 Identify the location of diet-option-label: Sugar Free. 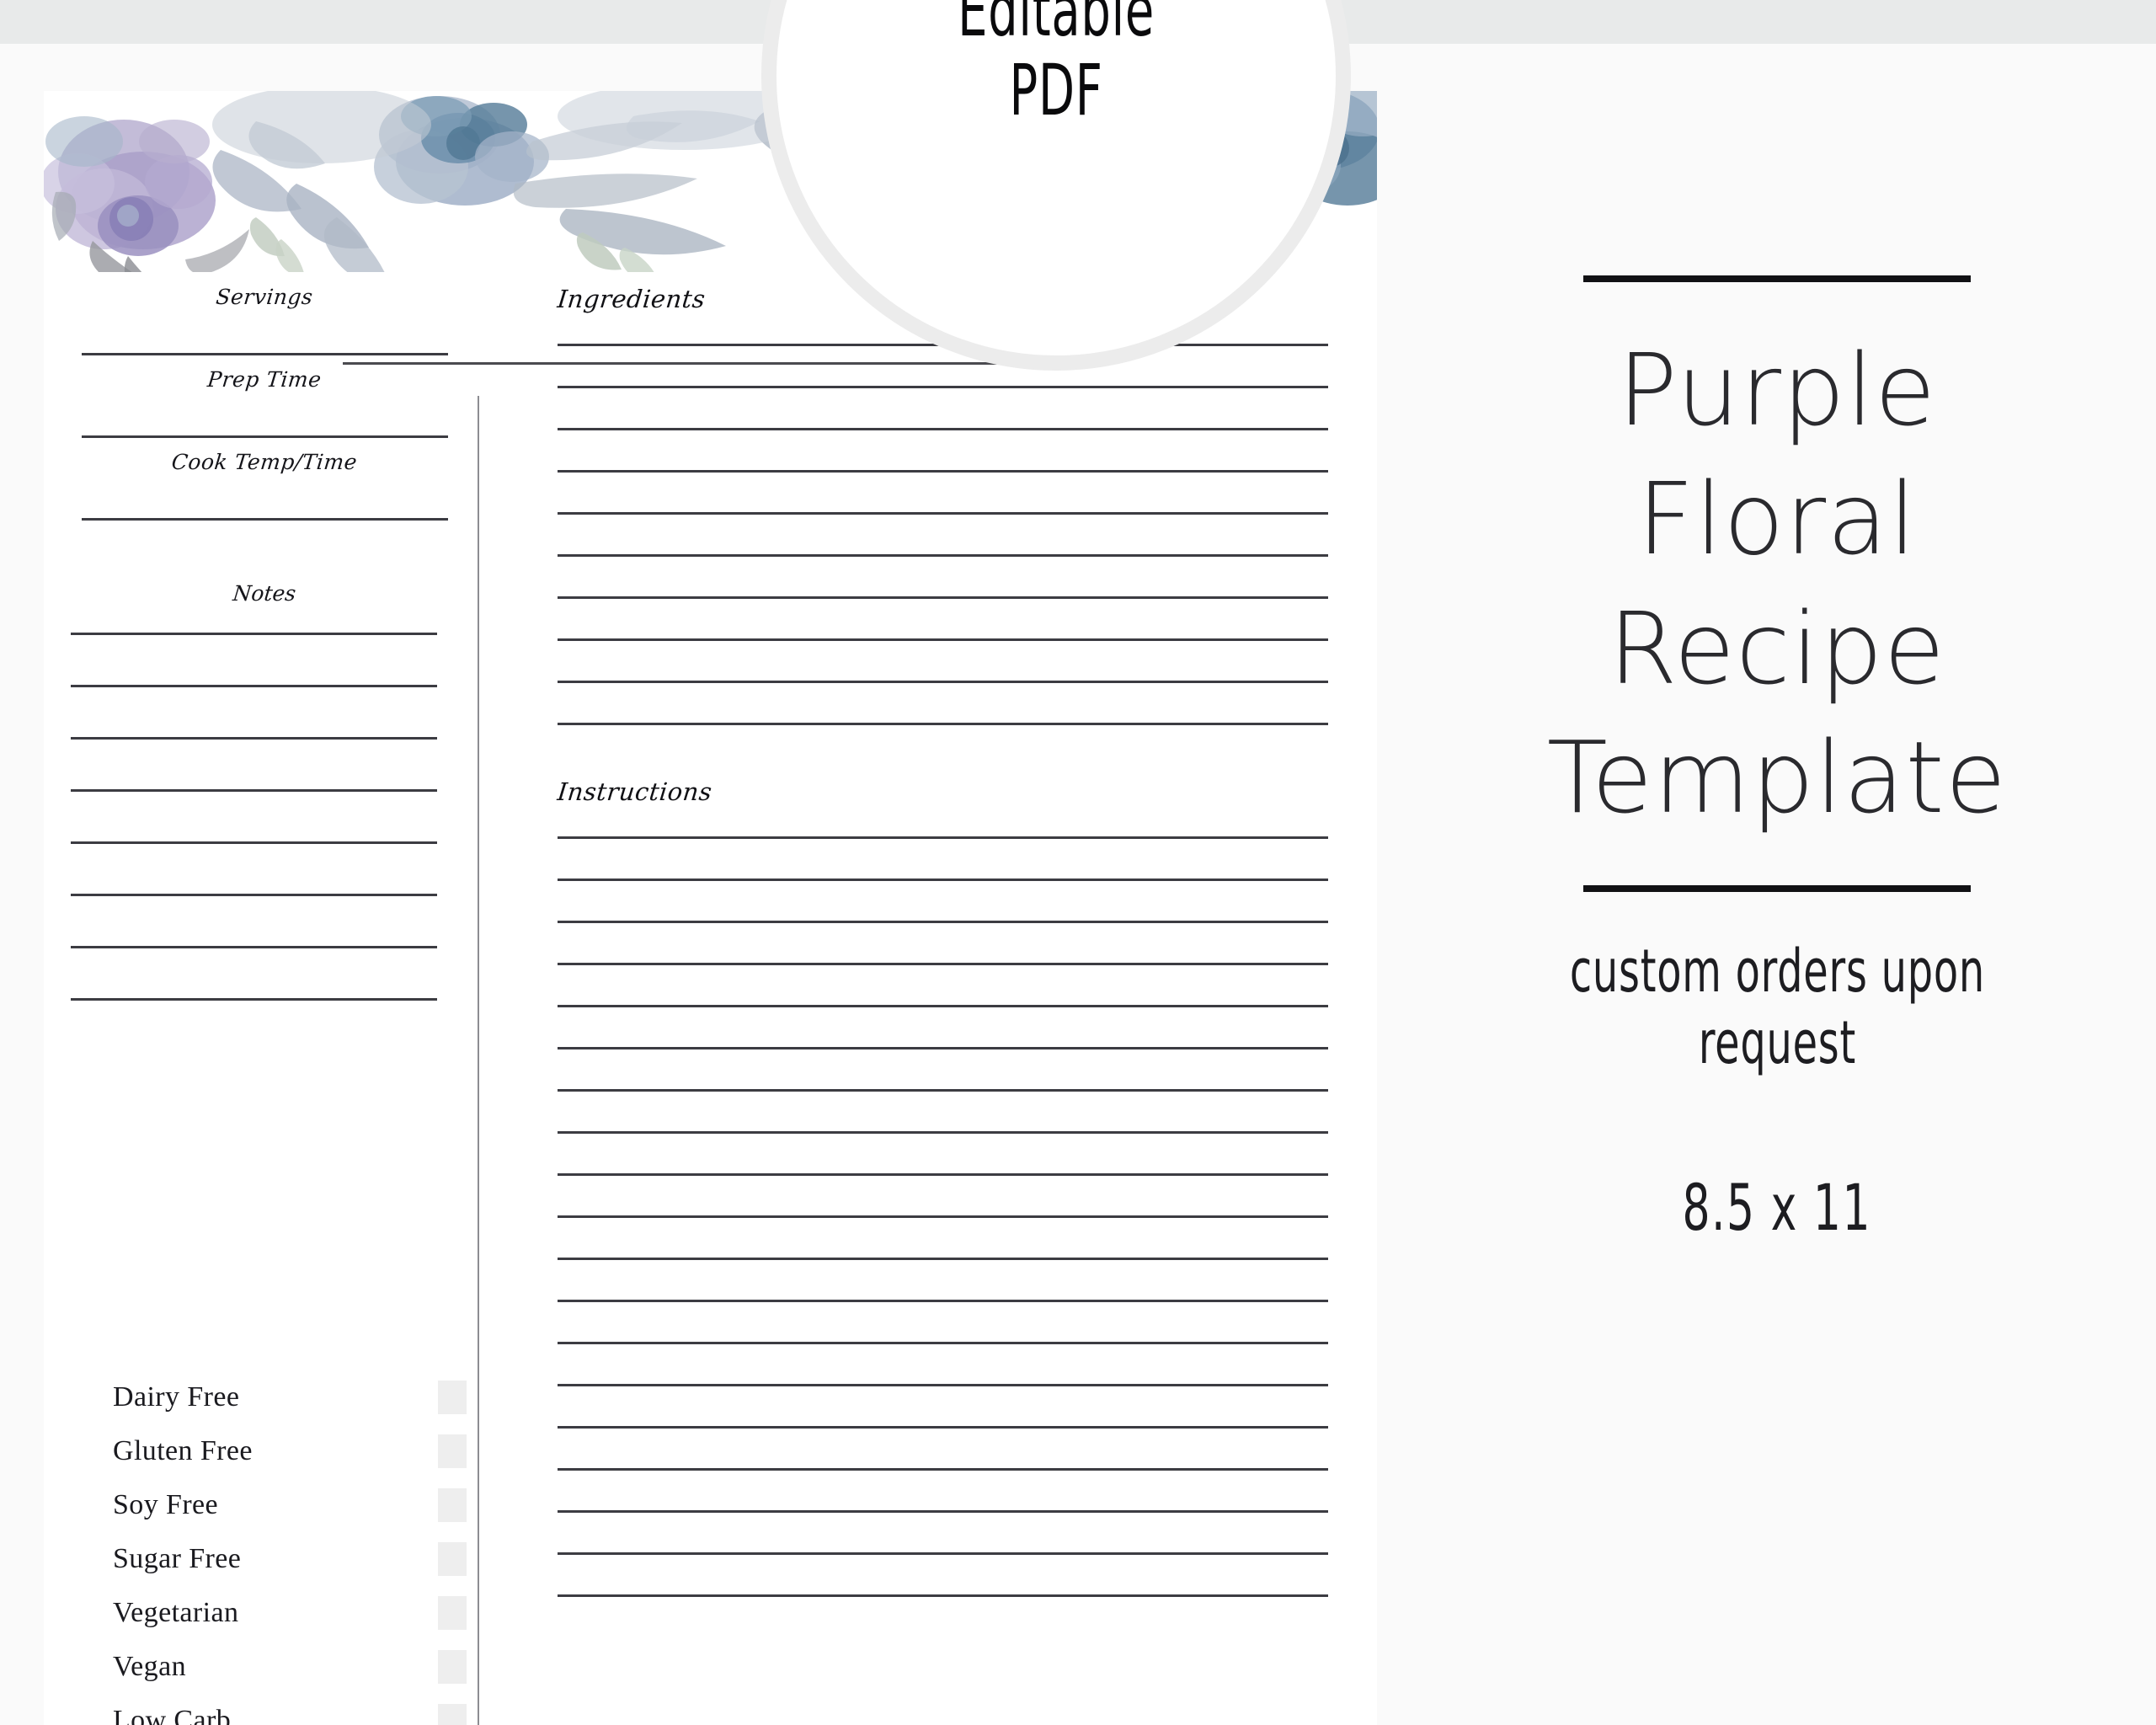
(177, 1558).